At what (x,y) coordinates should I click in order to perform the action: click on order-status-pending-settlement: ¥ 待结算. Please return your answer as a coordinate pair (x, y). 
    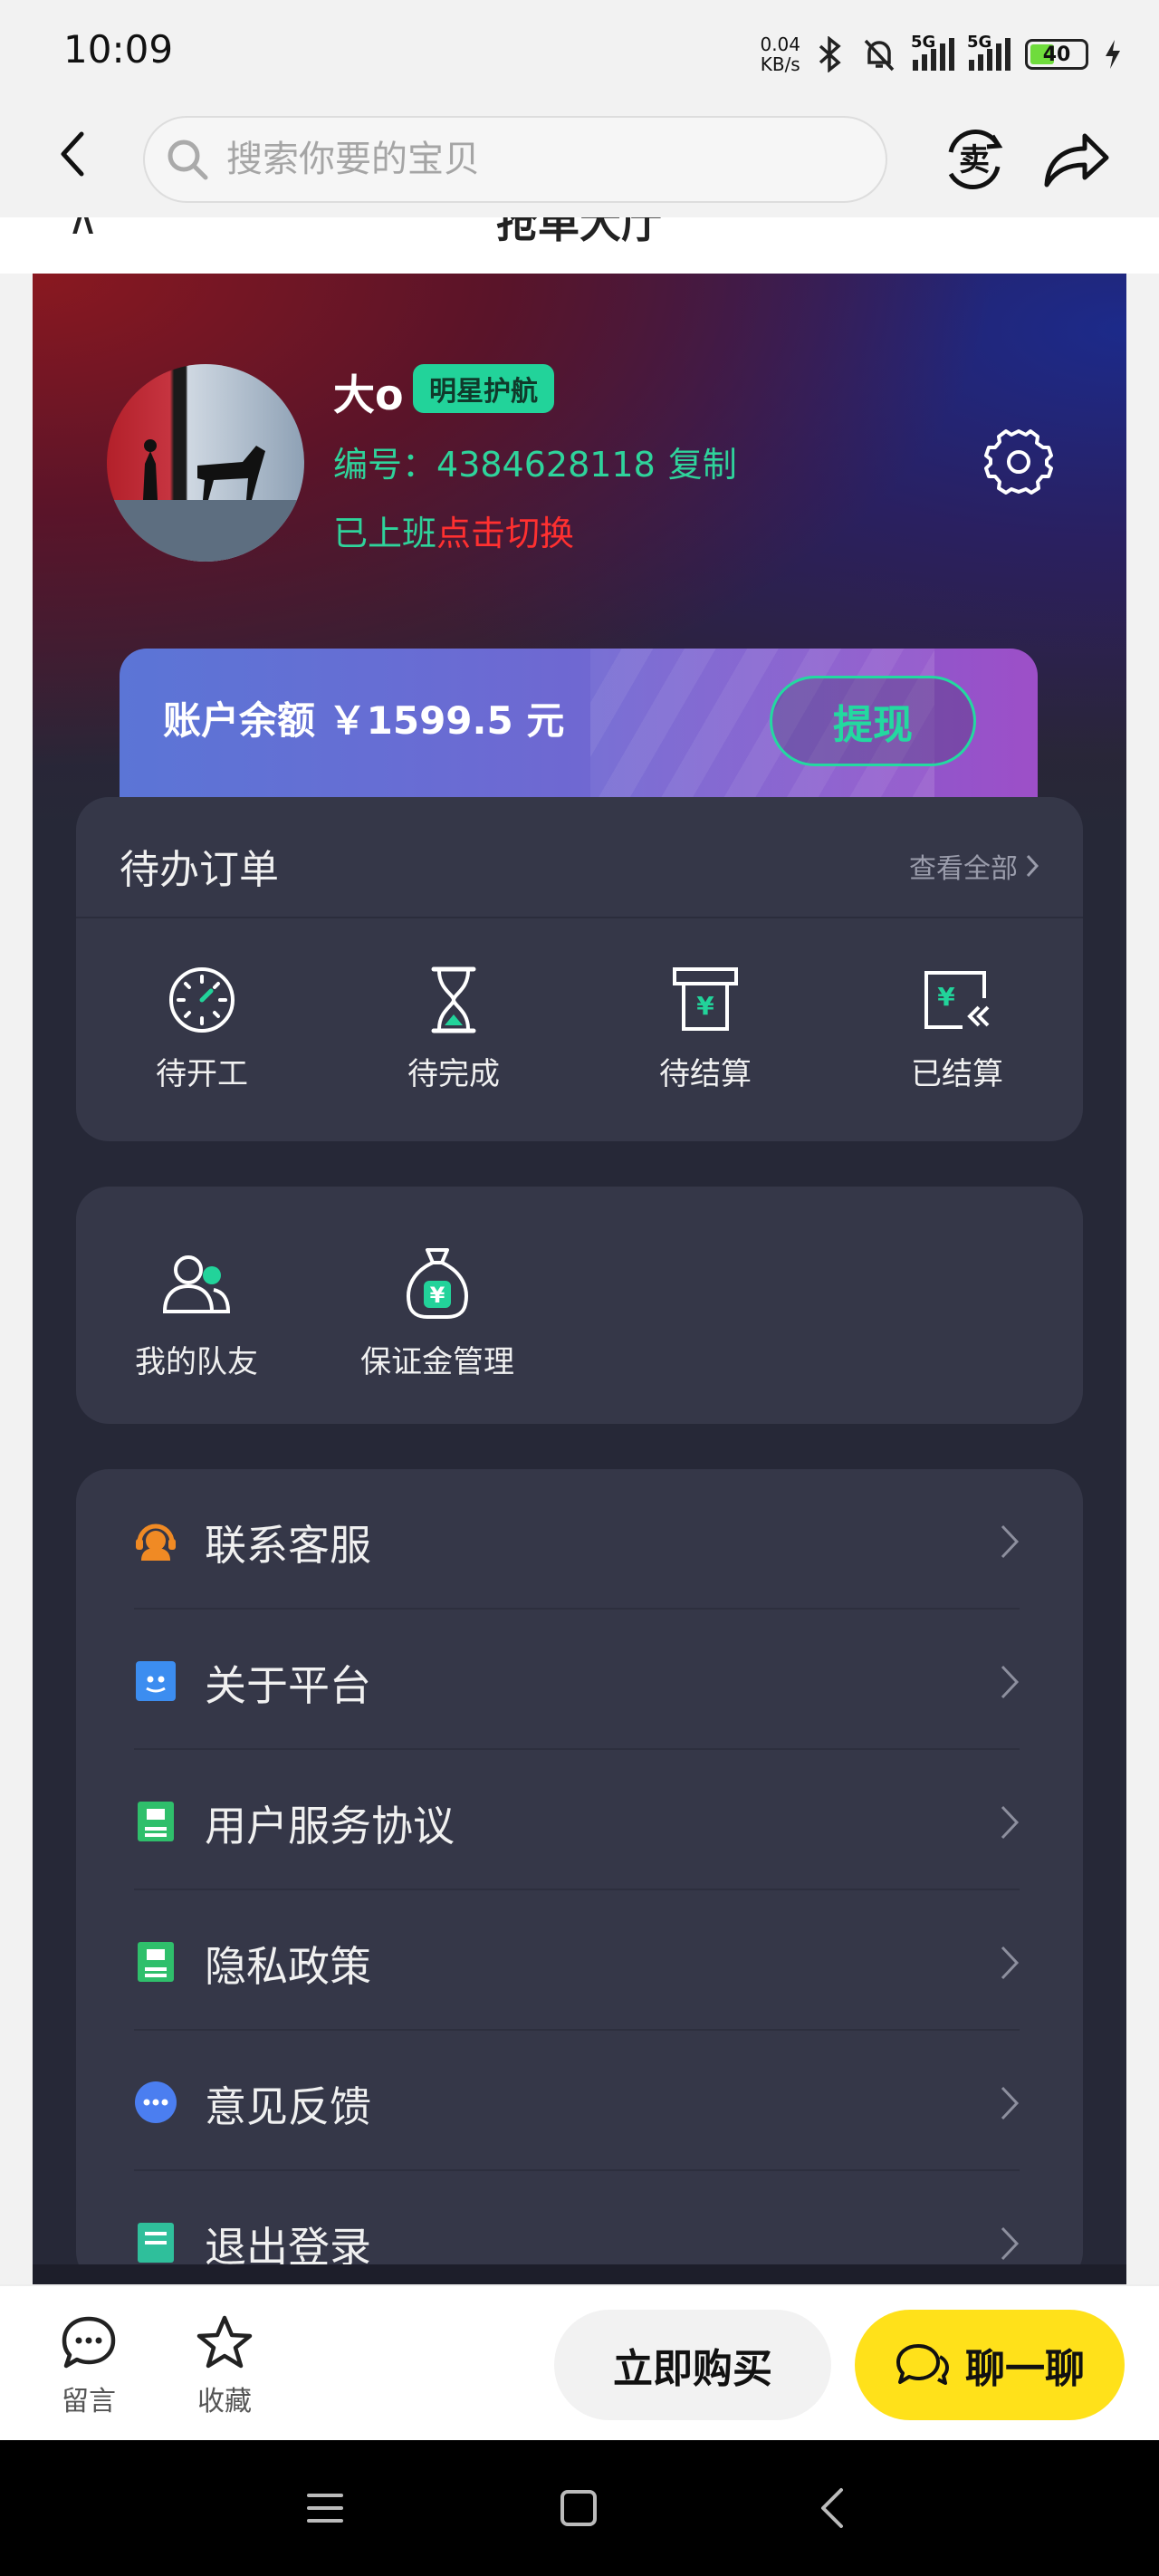
    Looking at the image, I should click on (706, 1027).